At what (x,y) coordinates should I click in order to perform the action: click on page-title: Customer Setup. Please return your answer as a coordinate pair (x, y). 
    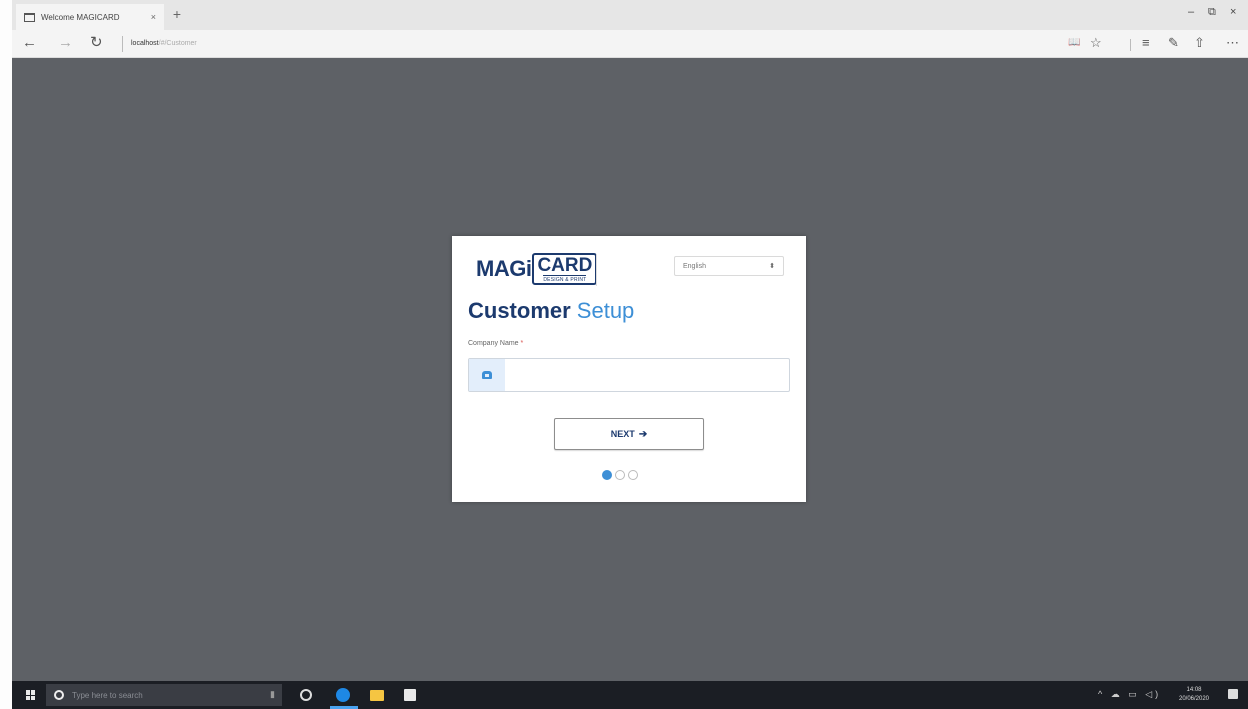
    Looking at the image, I should click on (551, 311).